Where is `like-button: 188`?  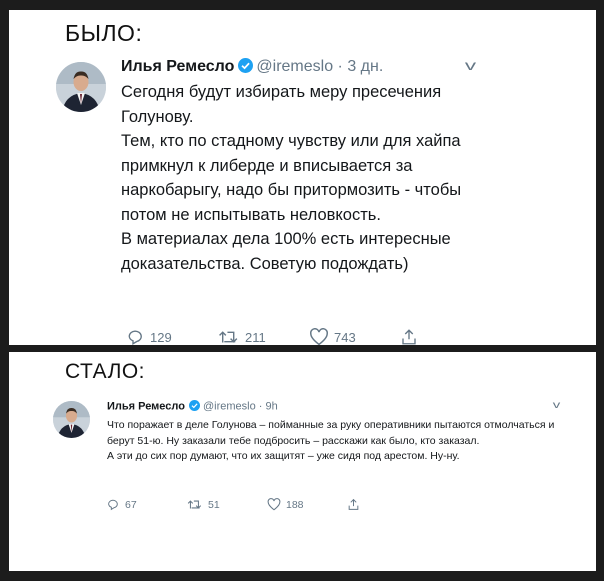
like-button: 188 is located at coordinates (307, 504).